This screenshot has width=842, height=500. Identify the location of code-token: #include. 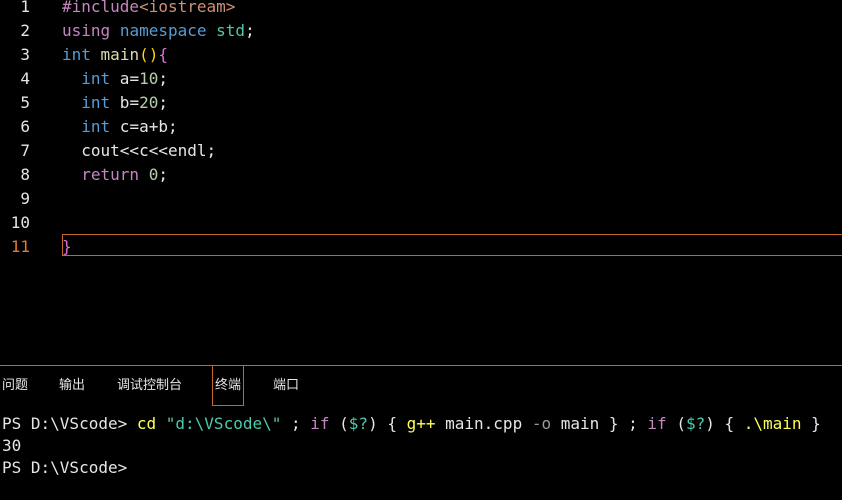
(101, 8).